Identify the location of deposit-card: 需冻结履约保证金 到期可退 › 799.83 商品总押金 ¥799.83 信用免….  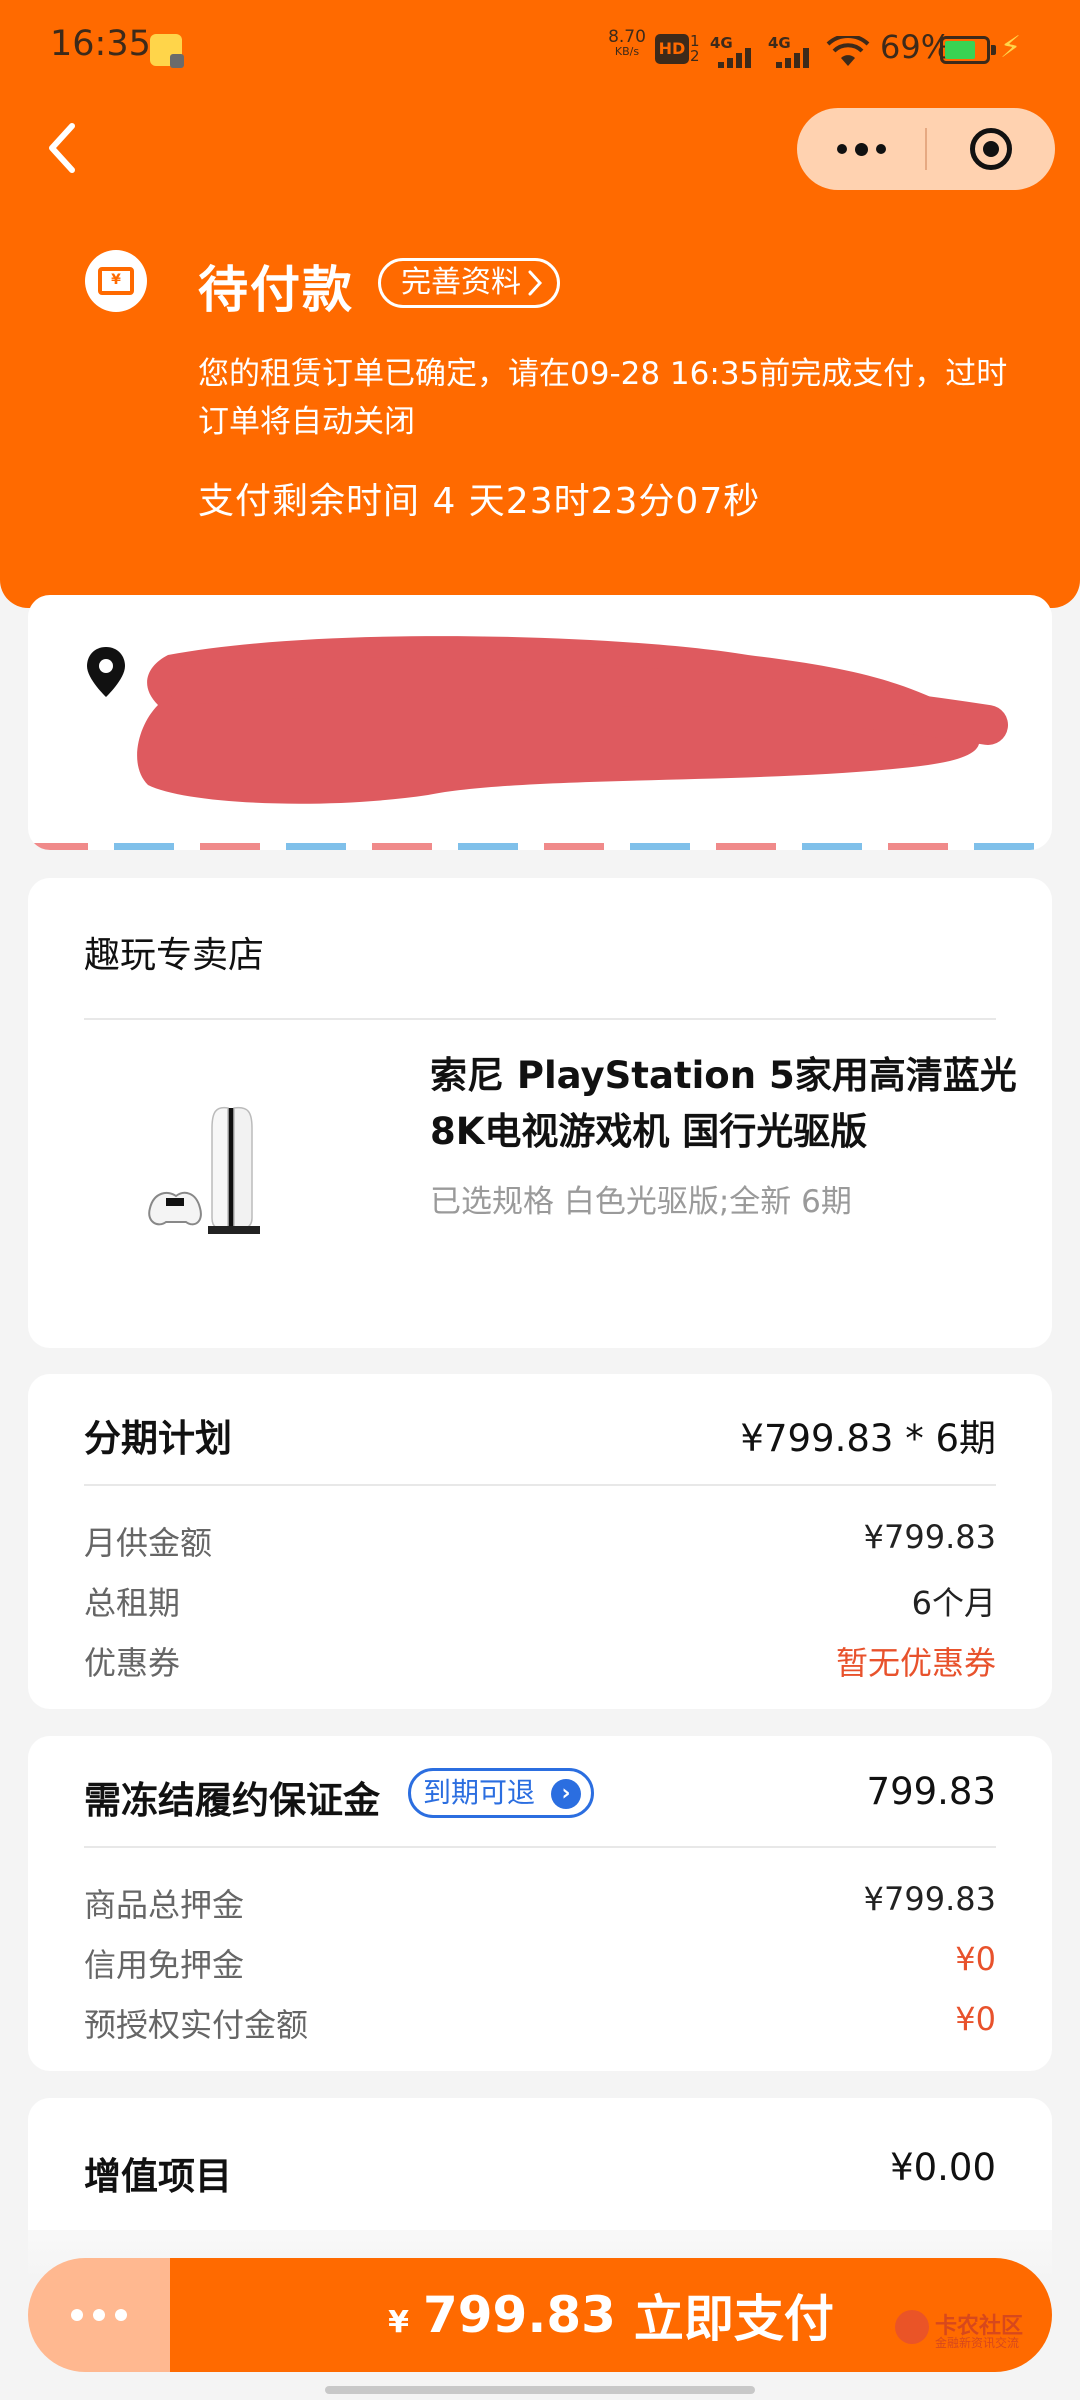
(540, 1903).